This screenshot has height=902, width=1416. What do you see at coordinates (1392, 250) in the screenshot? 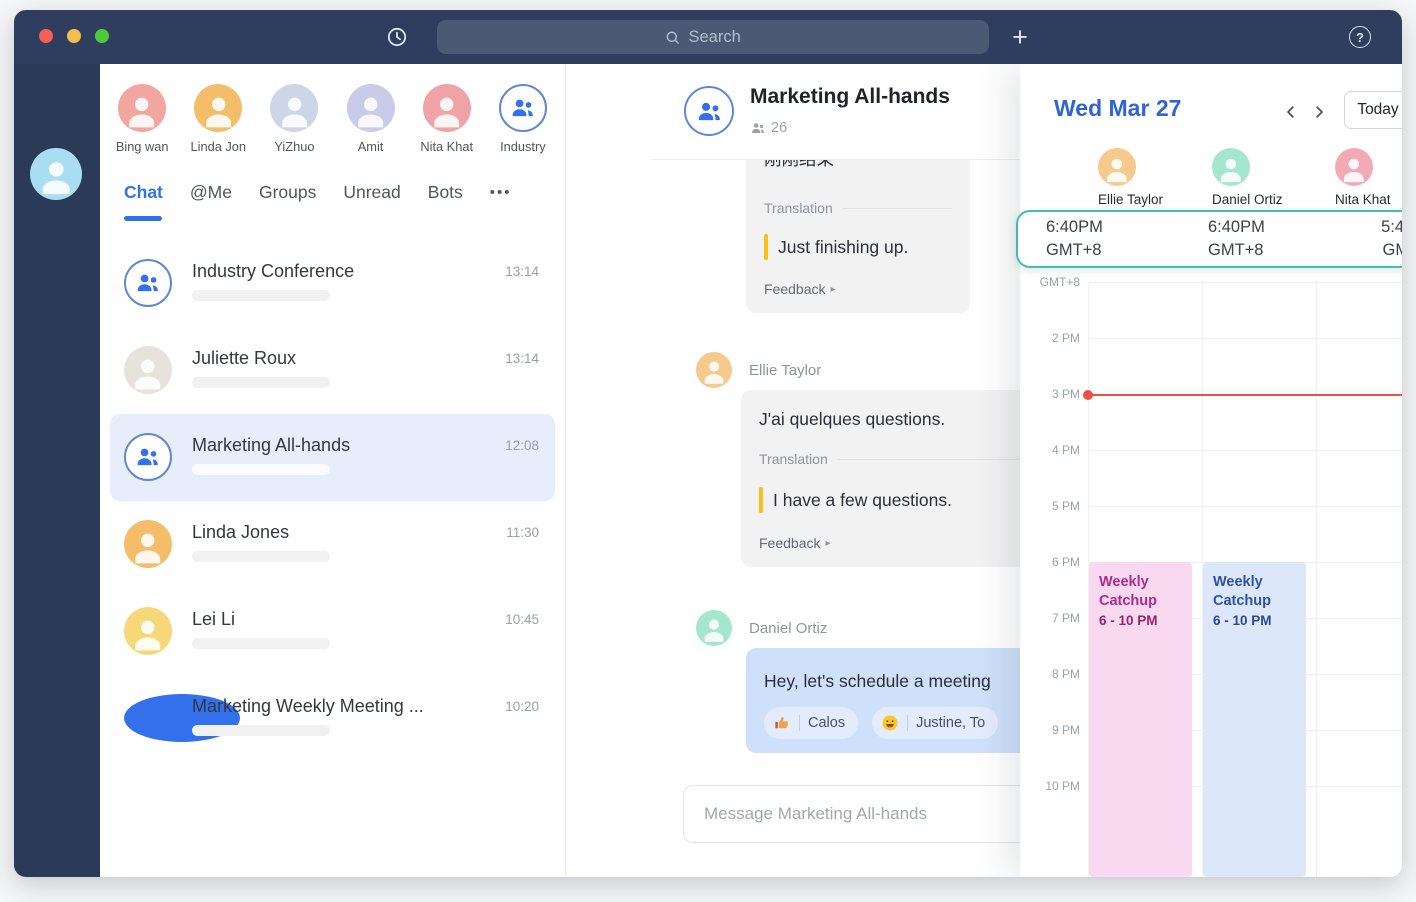
I see `timezone-label: GMT+7` at bounding box center [1392, 250].